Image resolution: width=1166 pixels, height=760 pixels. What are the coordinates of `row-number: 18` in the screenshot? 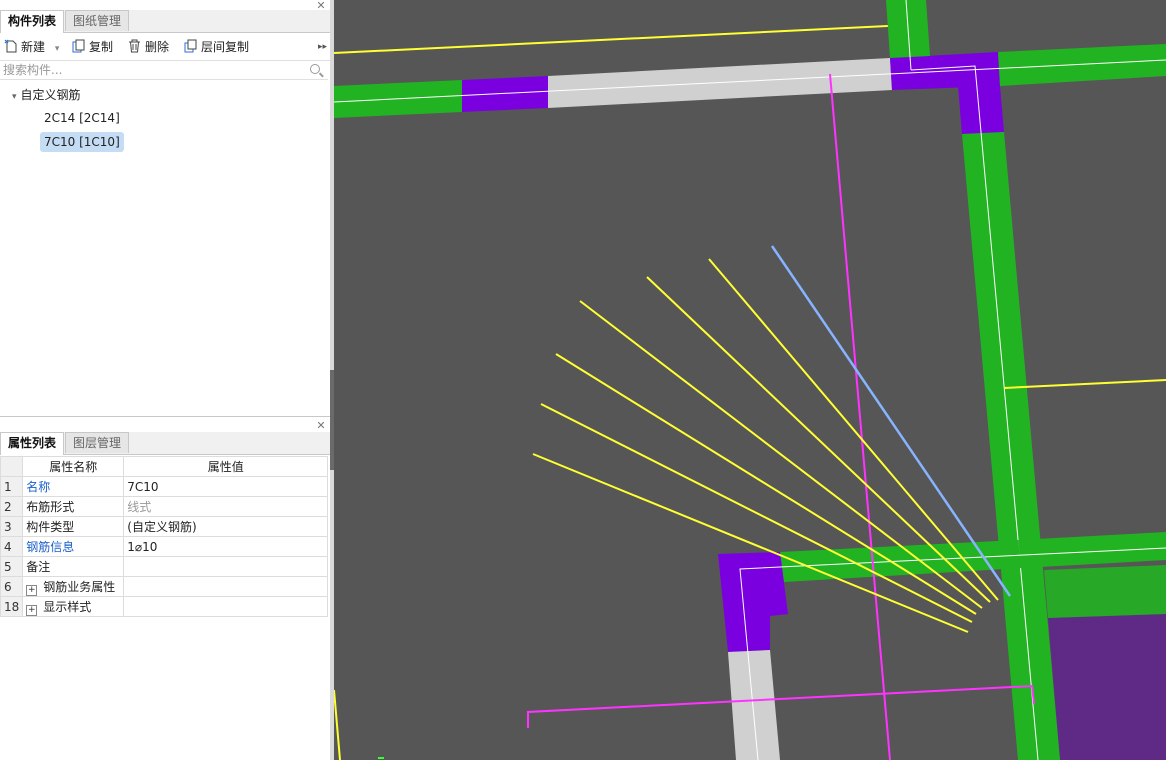 It's located at (12, 606).